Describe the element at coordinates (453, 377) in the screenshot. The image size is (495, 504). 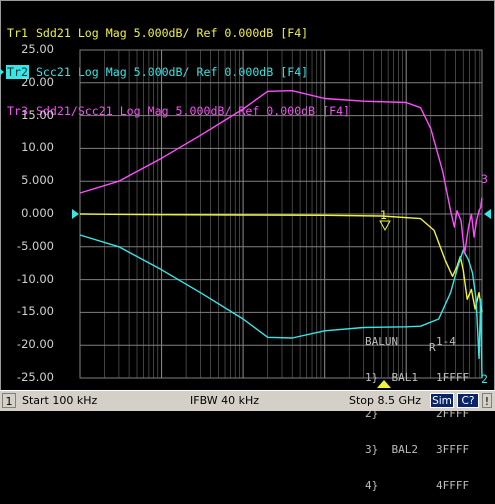
I see `port-row: 1FFFF` at that location.